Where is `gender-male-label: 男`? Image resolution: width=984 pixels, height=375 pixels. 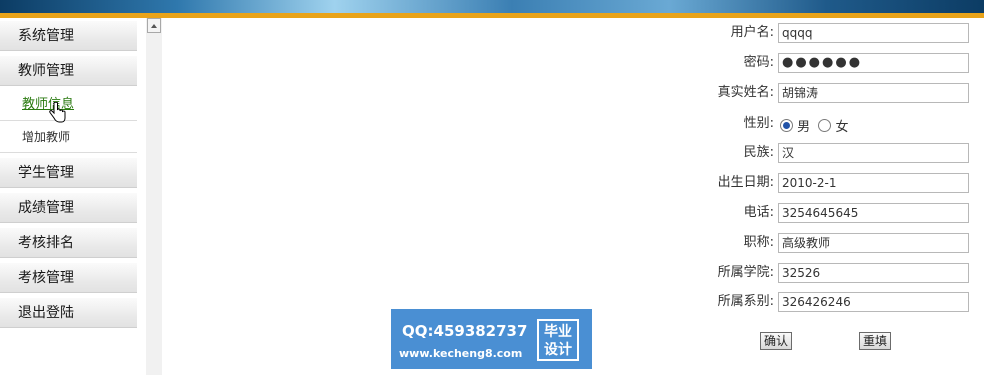 gender-male-label: 男 is located at coordinates (804, 127).